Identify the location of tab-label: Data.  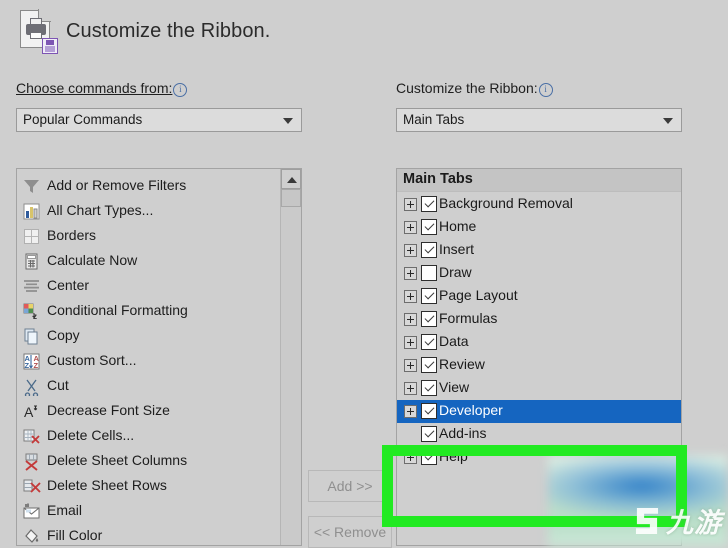
(454, 341).